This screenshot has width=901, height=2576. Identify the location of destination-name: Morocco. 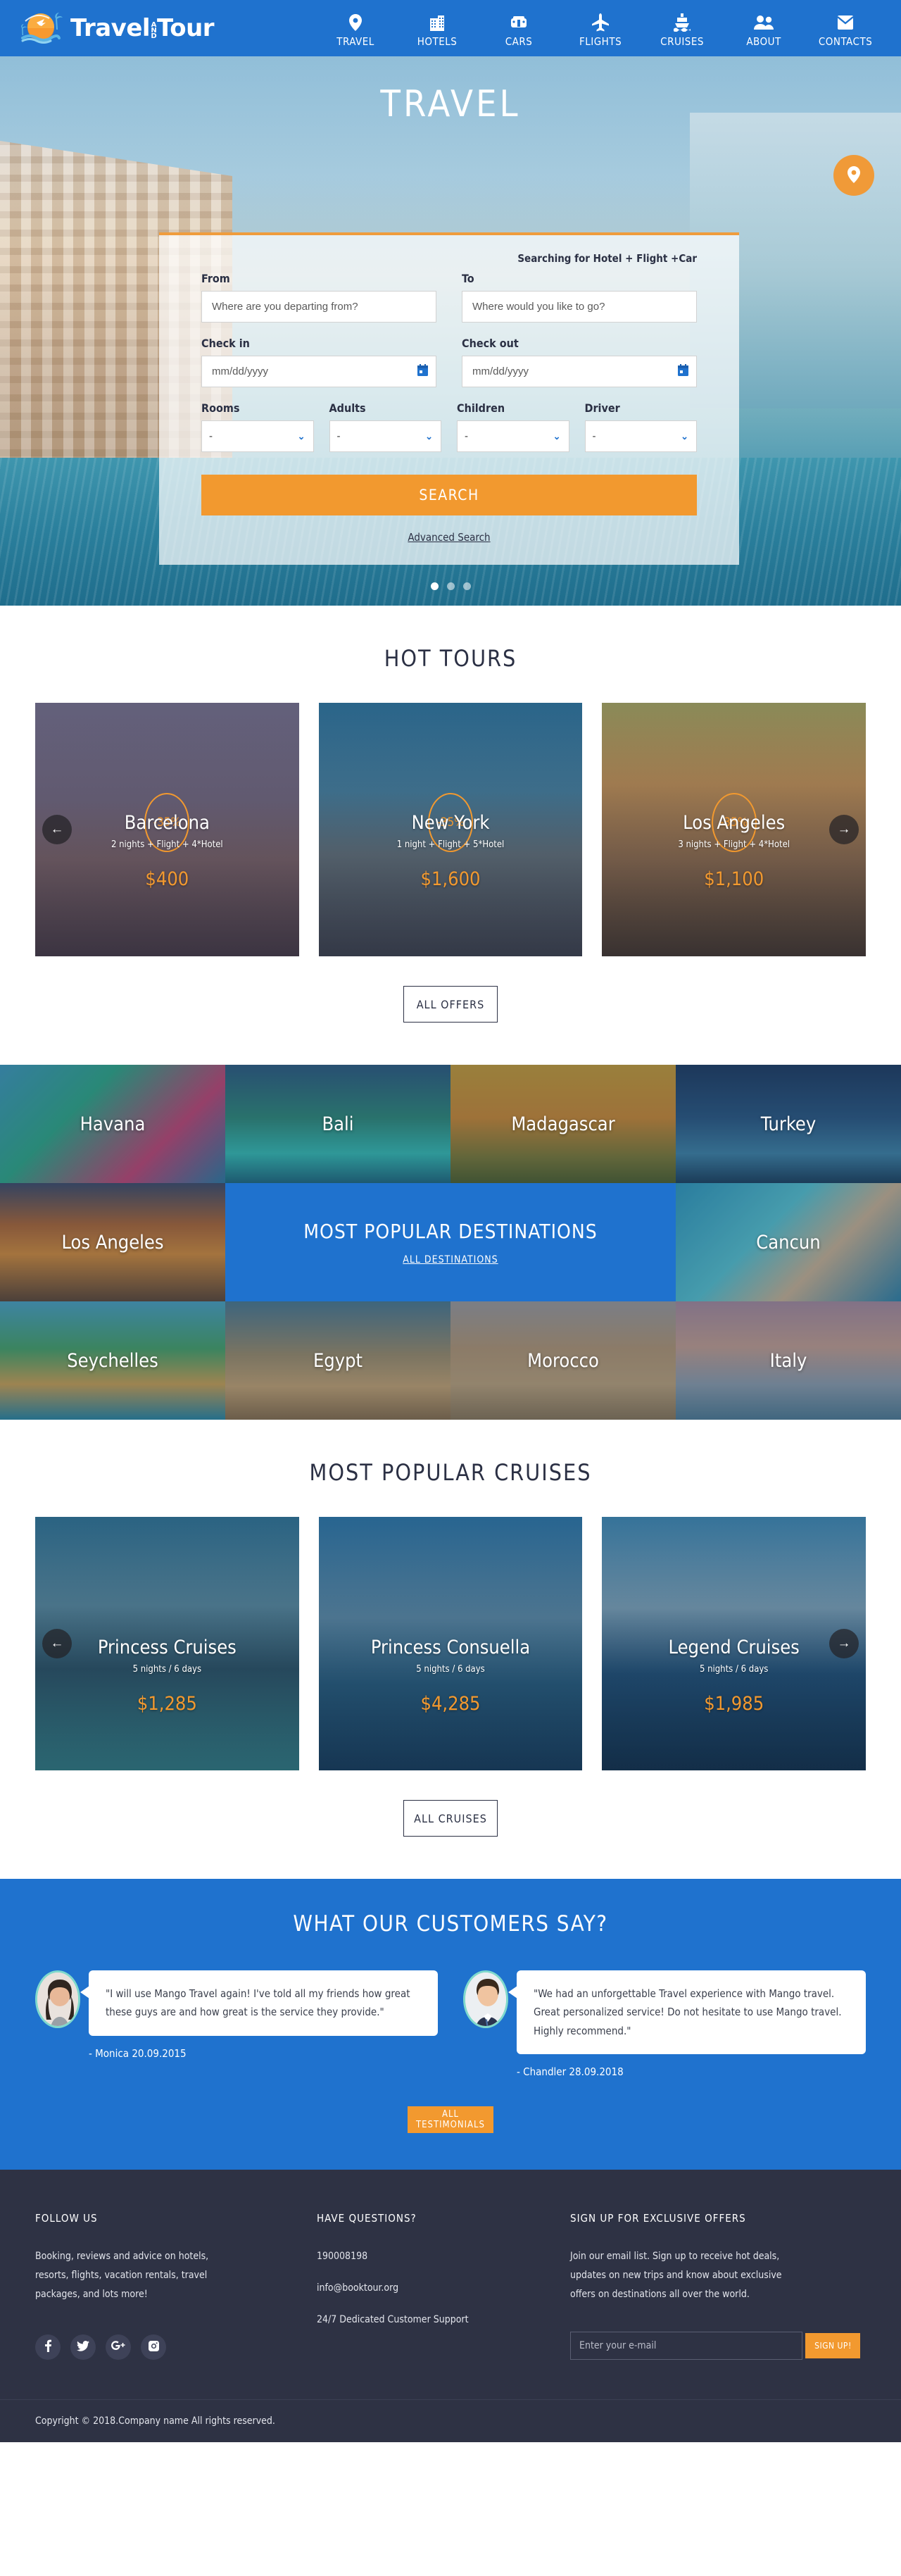
(563, 1360).